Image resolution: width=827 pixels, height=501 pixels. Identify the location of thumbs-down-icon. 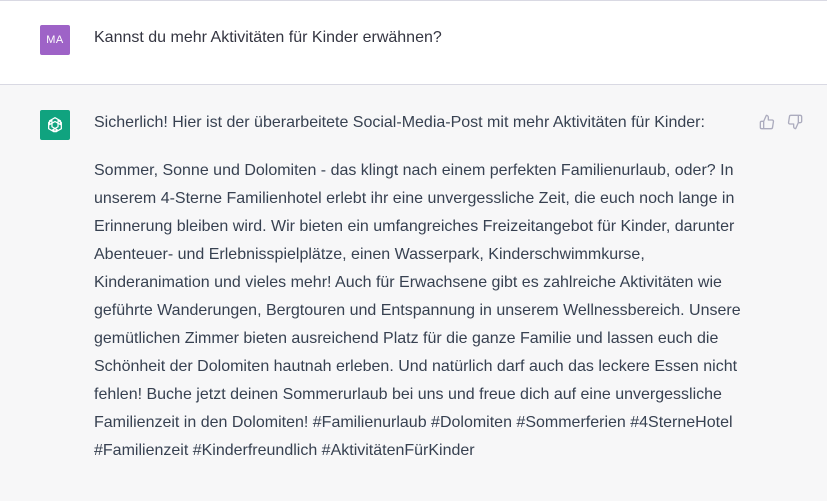
(795, 122).